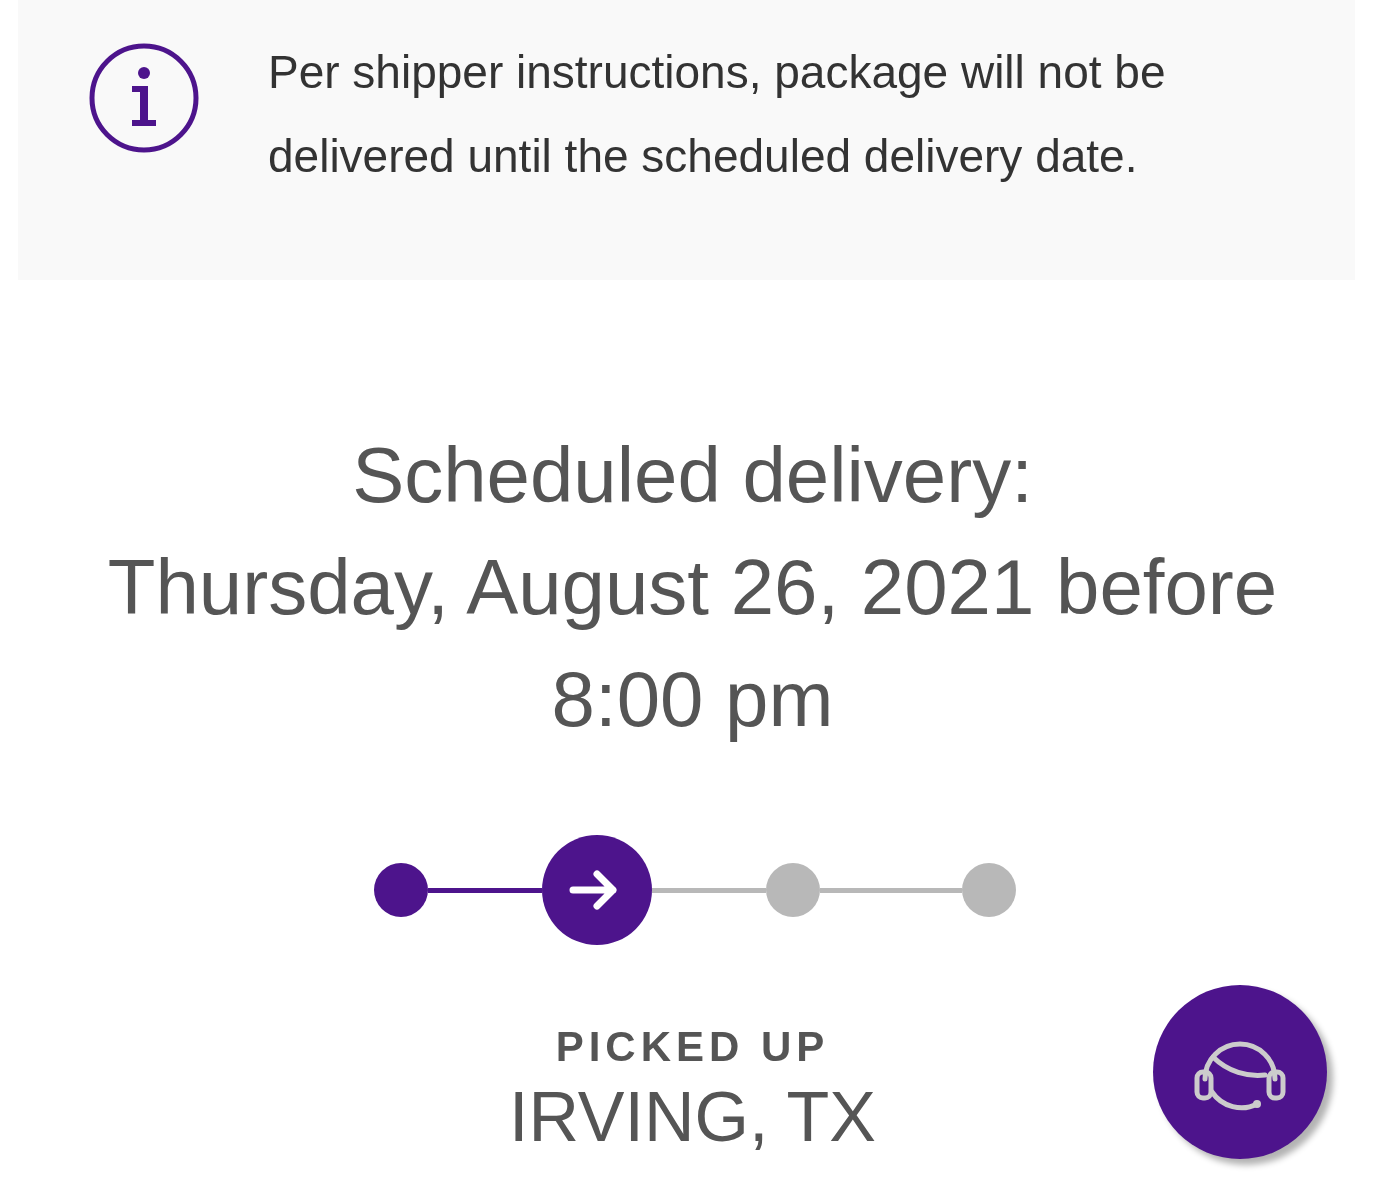 The width and height of the screenshot is (1385, 1201). I want to click on notice-text: Per shipper instructions, package will not be delivered until the scheduled delivery date., so click(717, 114).